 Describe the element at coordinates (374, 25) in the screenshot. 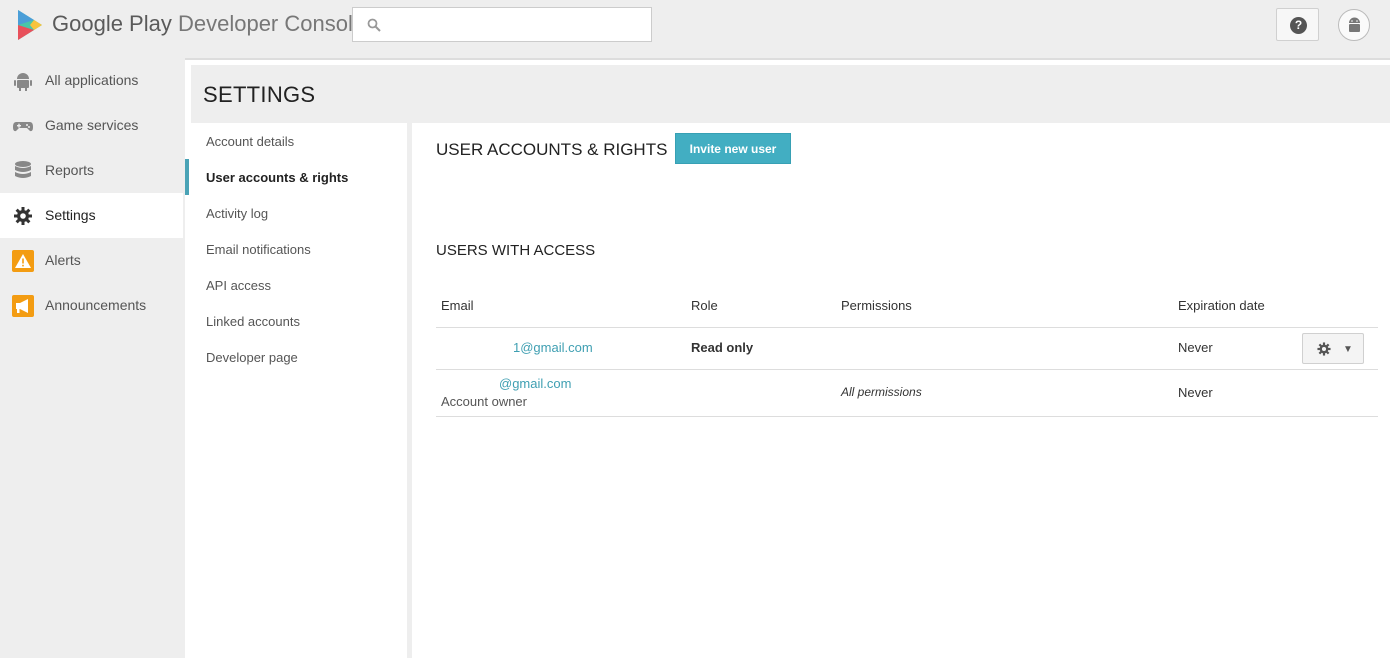

I see `search-icon` at that location.